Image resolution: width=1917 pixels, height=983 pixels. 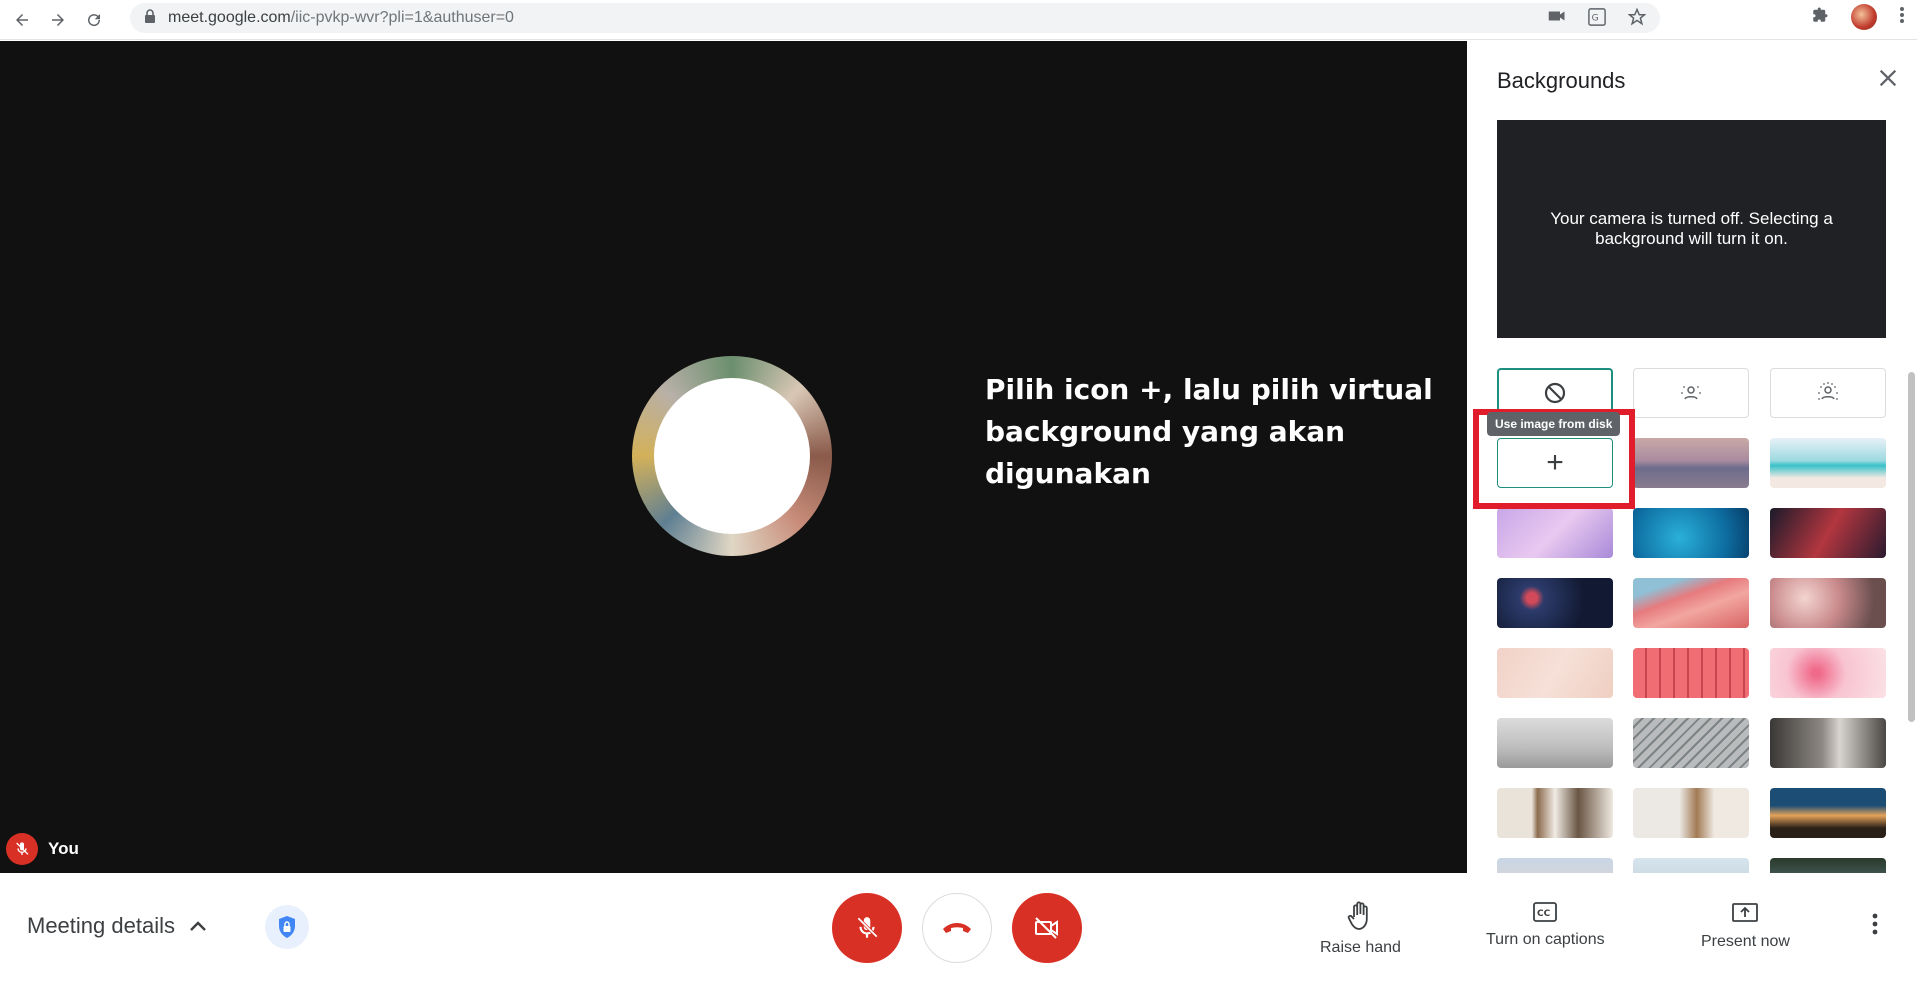 I want to click on blur-person-strong-icon, so click(x=1828, y=391).